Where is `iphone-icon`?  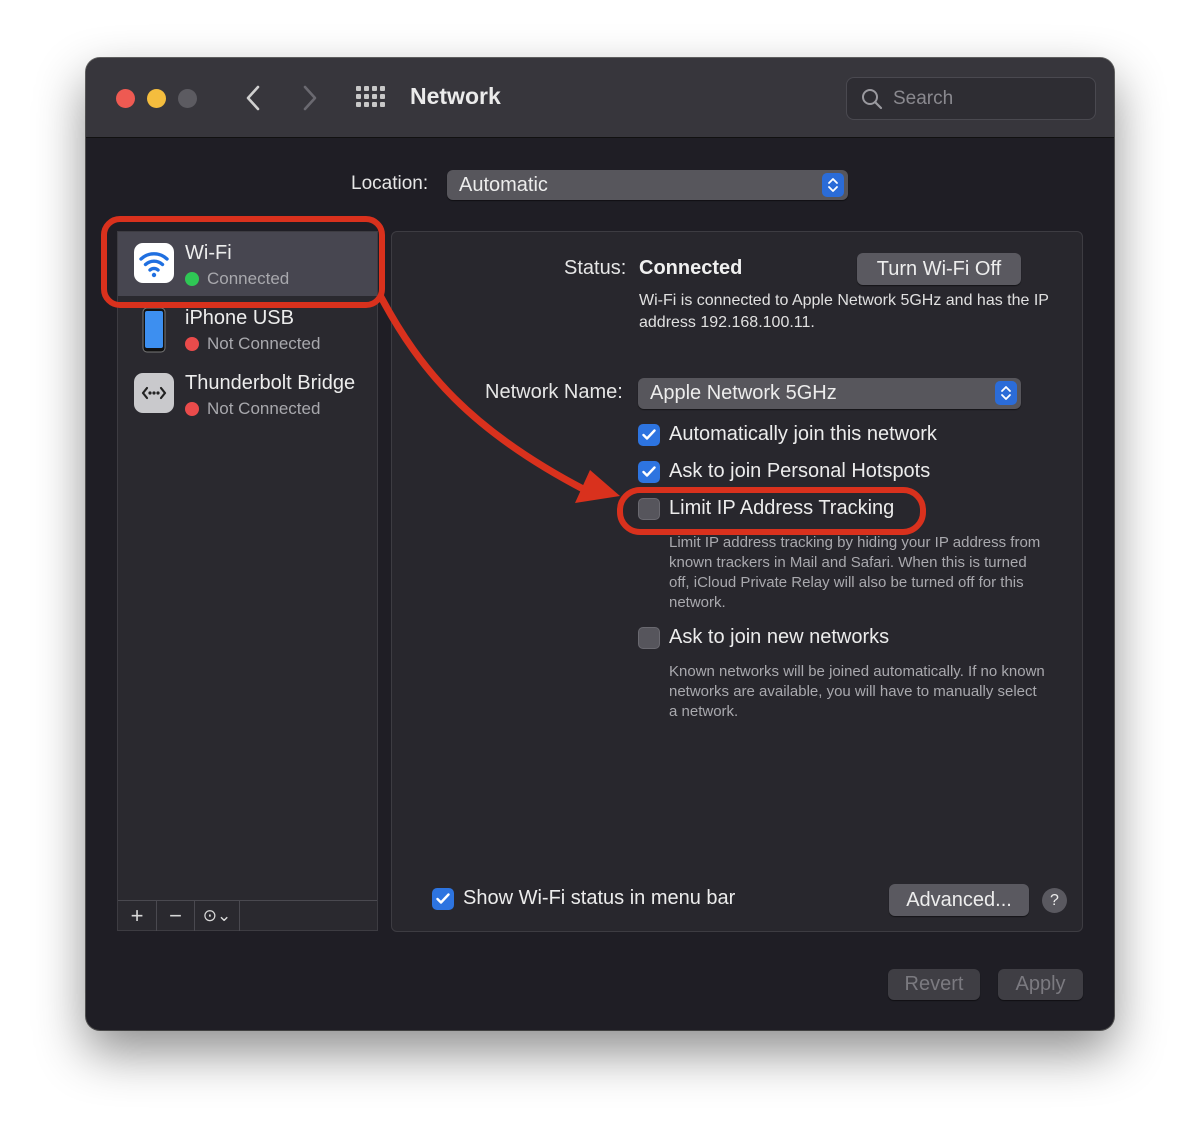
iphone-icon is located at coordinates (154, 330).